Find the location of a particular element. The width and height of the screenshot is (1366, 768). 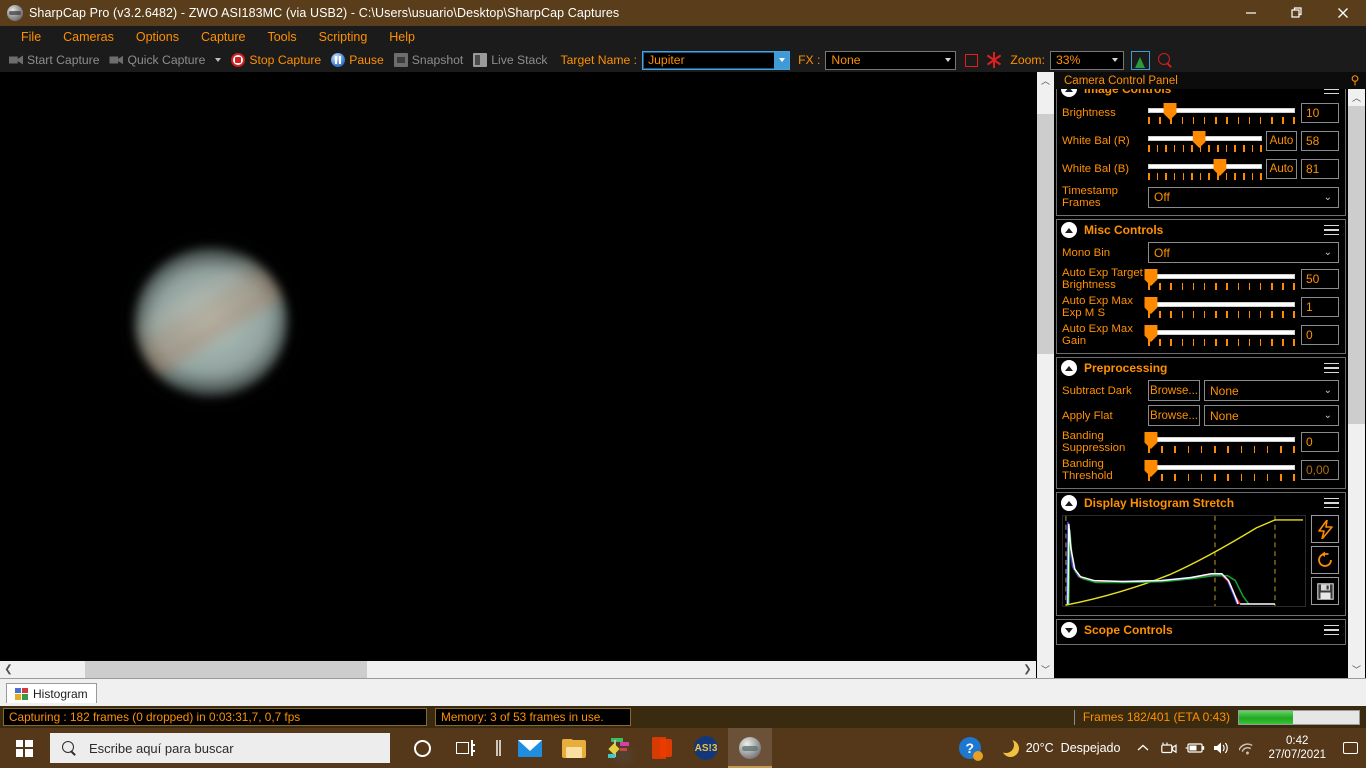

notifications-icon is located at coordinates (1350, 748).